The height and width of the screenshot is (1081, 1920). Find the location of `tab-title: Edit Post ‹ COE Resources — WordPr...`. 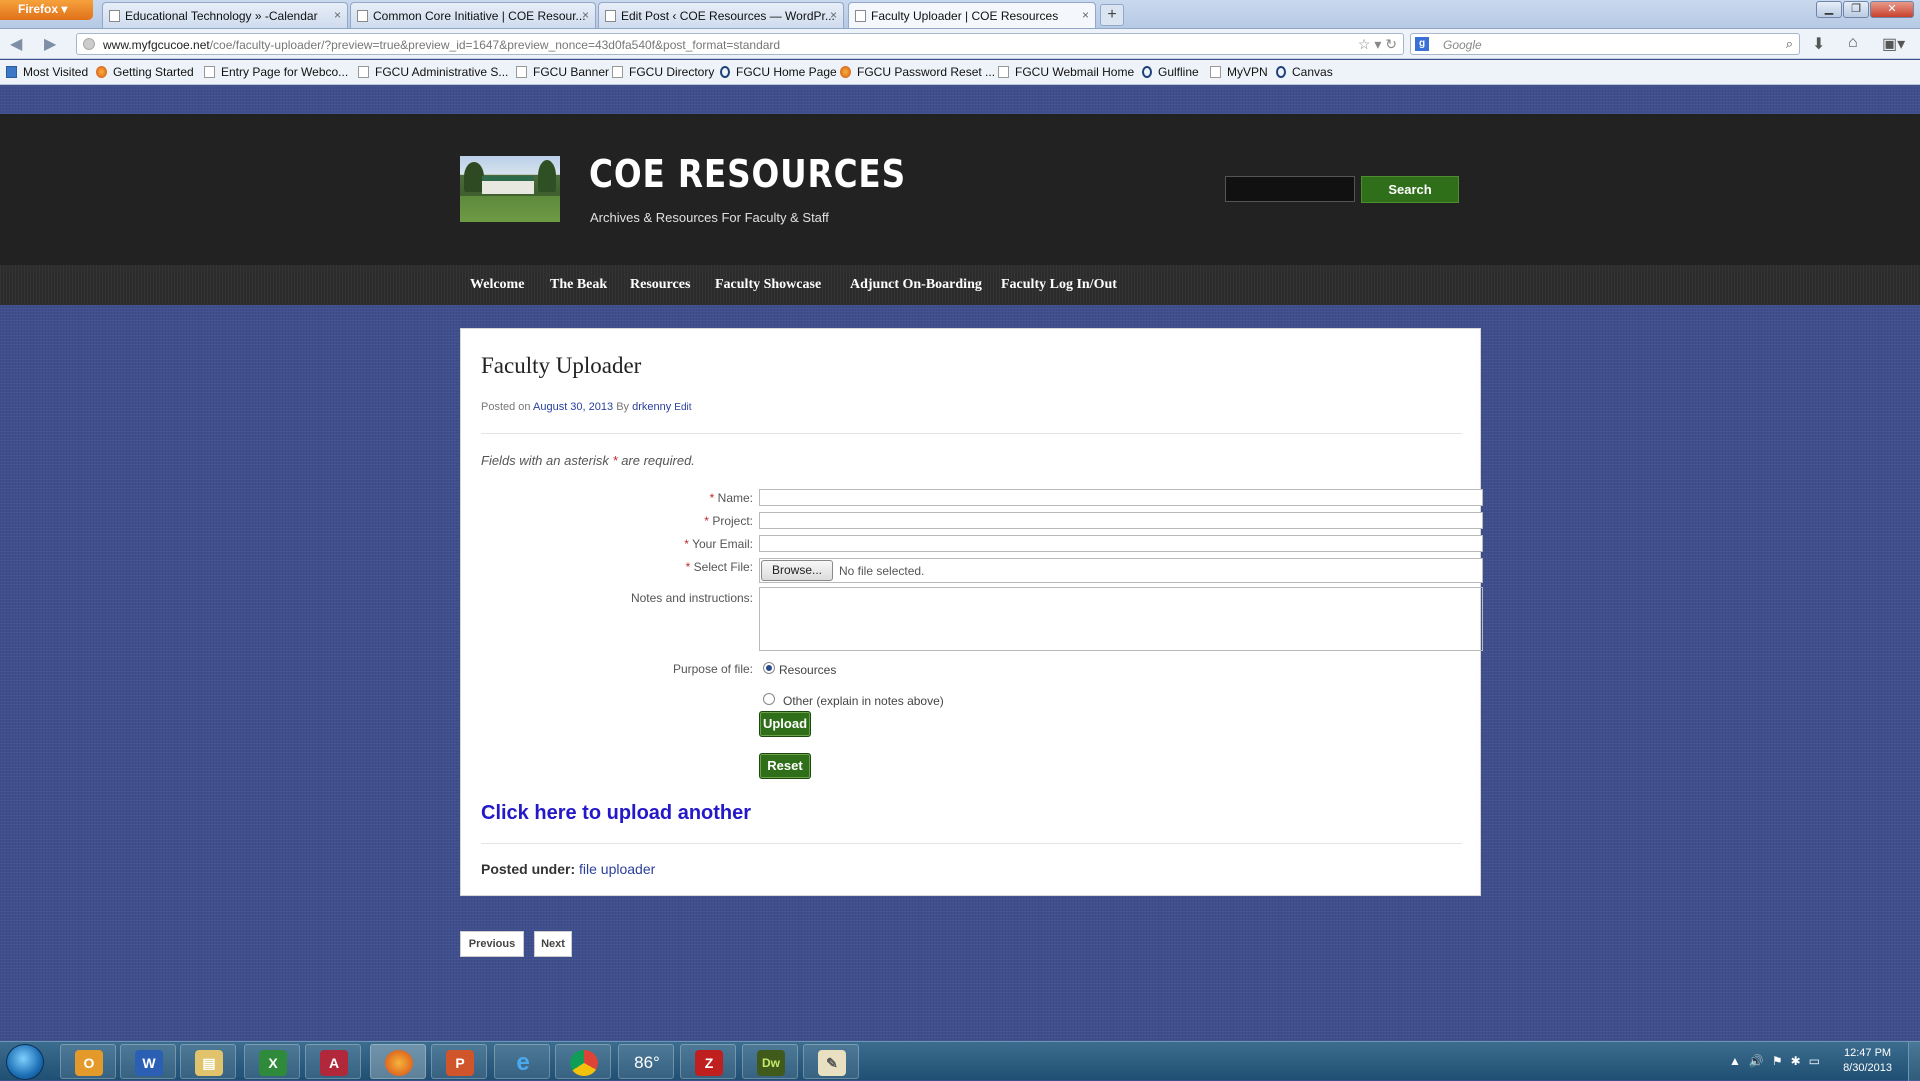

tab-title: Edit Post ‹ COE Resources — WordPr... is located at coordinates (728, 16).